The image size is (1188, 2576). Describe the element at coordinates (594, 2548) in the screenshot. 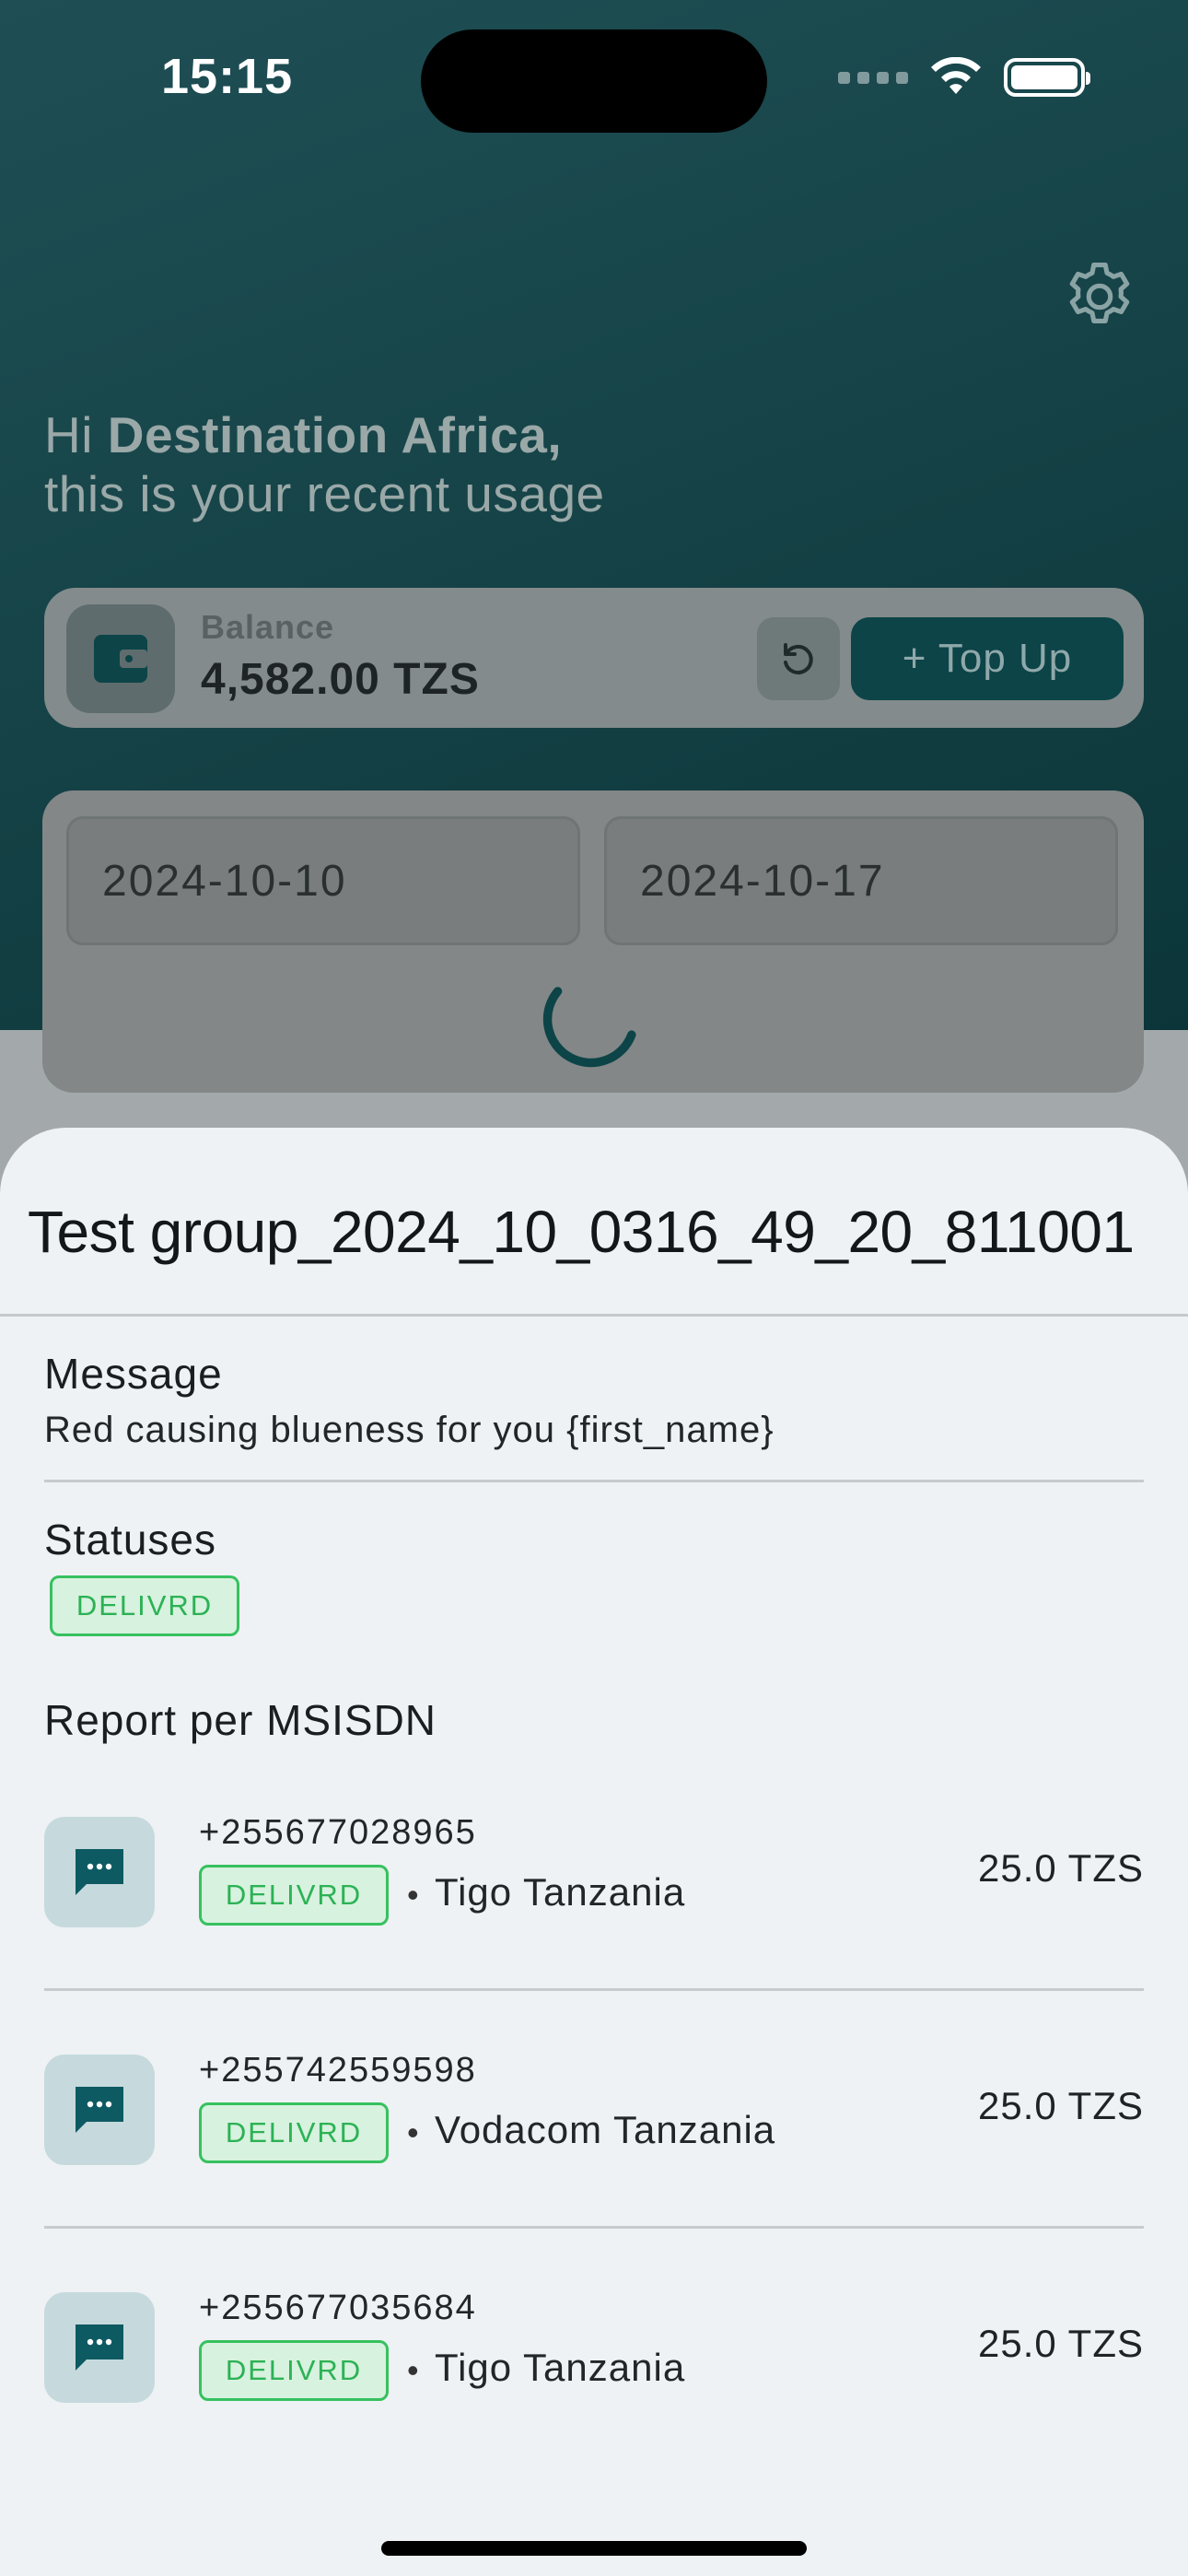

I see `home-indicator` at that location.